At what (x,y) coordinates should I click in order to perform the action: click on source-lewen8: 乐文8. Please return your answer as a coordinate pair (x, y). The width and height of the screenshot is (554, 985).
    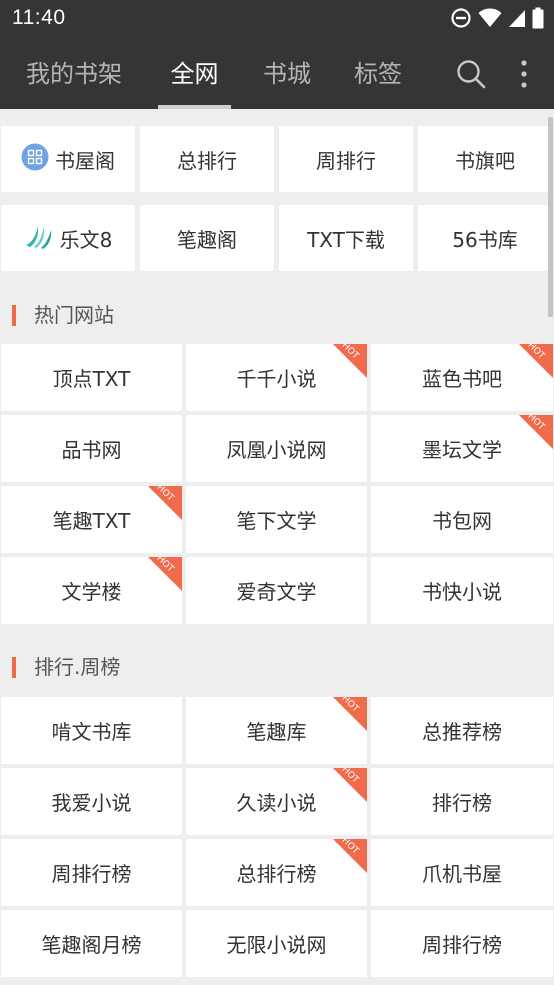
    Looking at the image, I should click on (68, 238).